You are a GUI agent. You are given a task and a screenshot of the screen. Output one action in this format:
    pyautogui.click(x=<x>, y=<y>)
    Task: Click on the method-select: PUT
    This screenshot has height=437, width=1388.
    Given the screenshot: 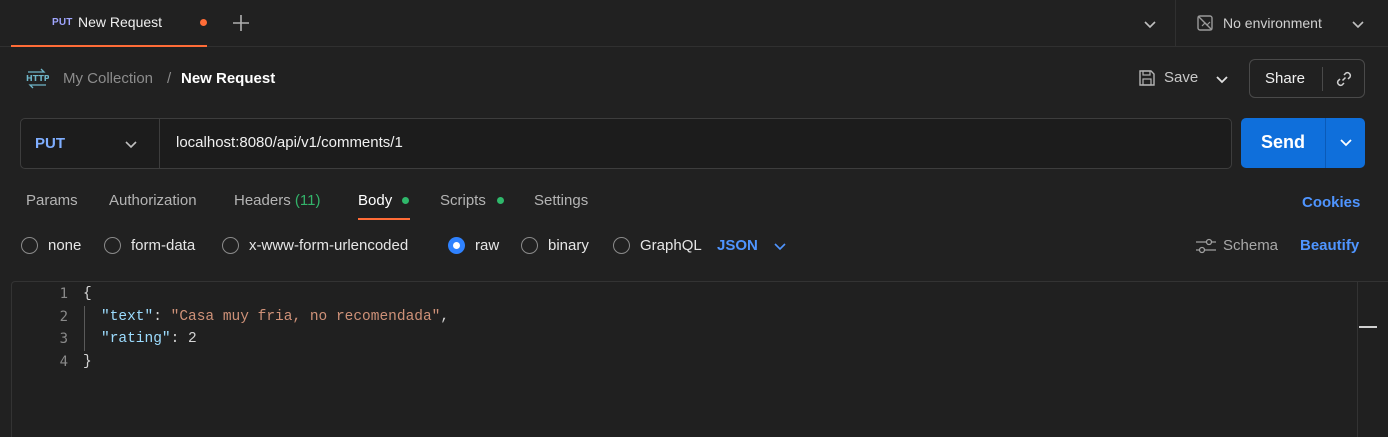 What is the action you would take?
    pyautogui.click(x=90, y=143)
    